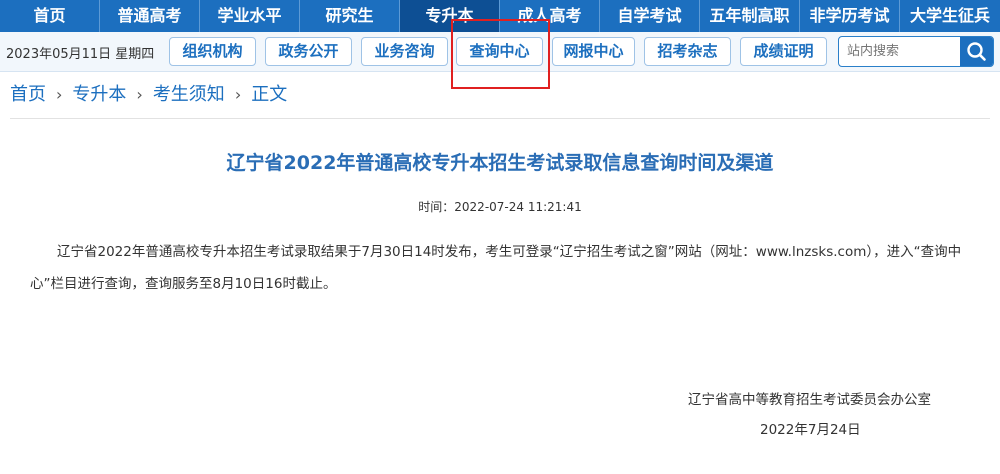  I want to click on breadcrumb: 首页 › 专升本 › 考生须知 › 正文, so click(148, 93).